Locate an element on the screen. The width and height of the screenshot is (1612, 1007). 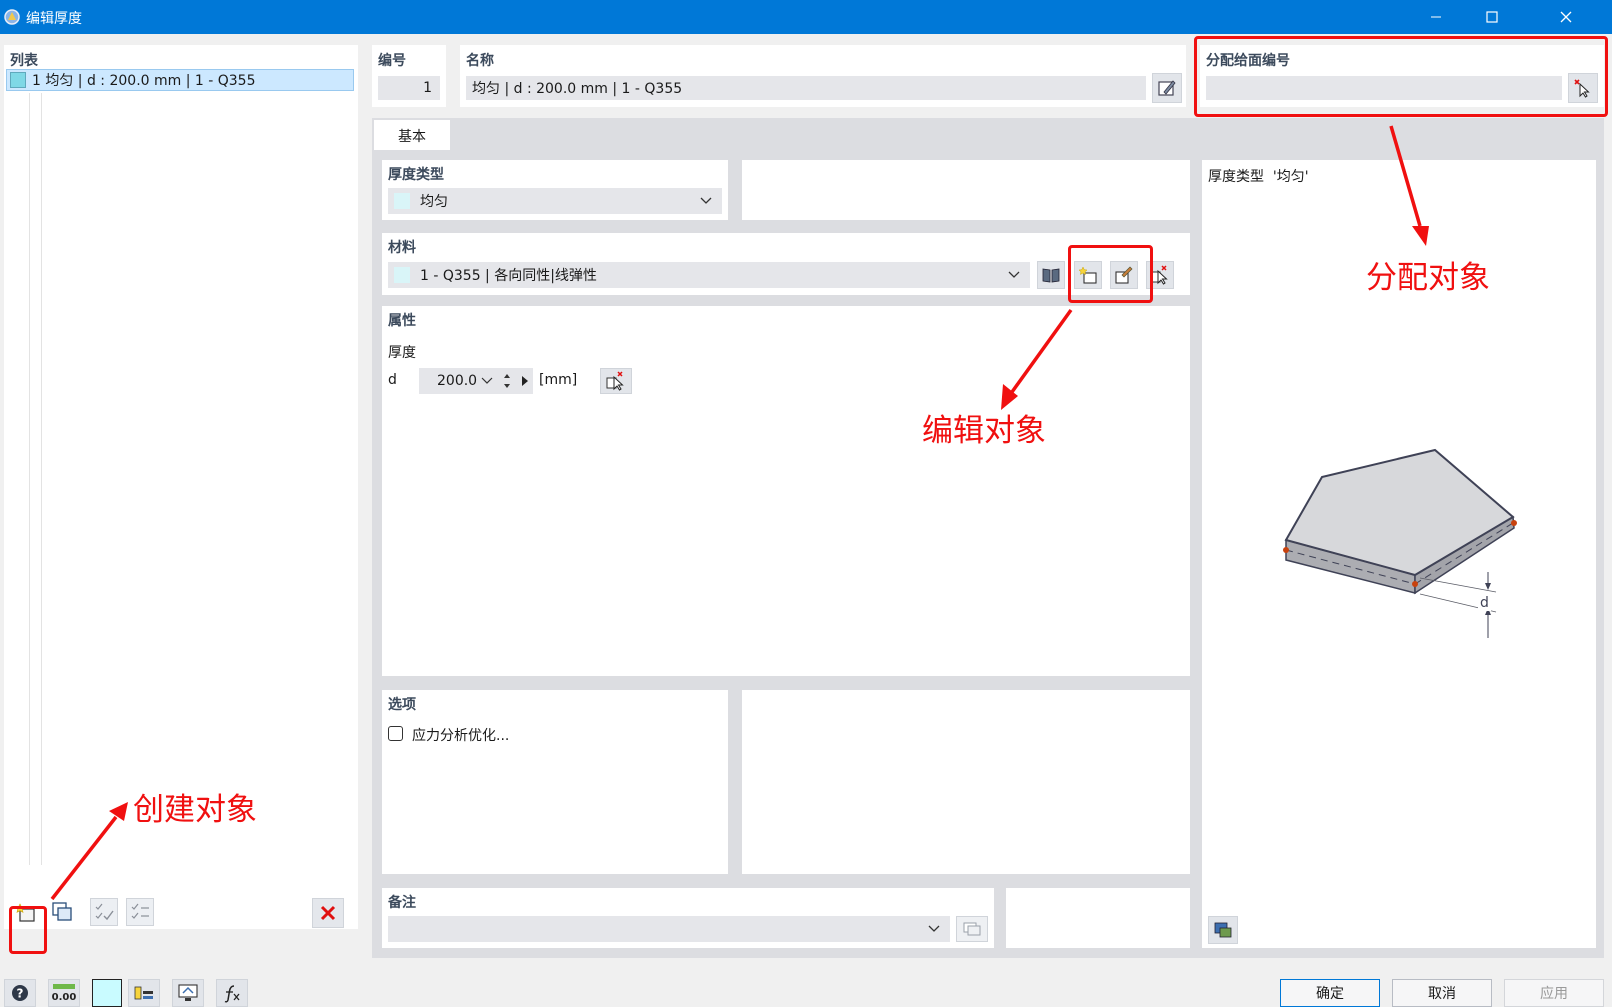
thickness-value: 200.0 is located at coordinates (457, 381).